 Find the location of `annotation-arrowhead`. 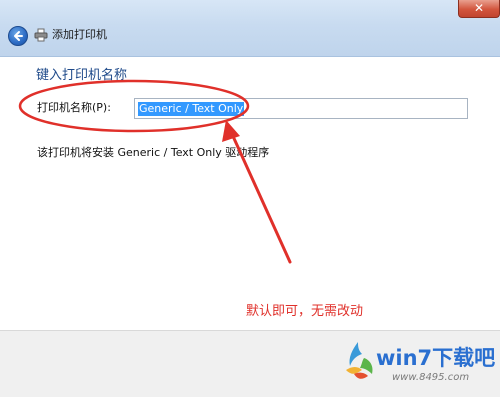

annotation-arrowhead is located at coordinates (231, 131).